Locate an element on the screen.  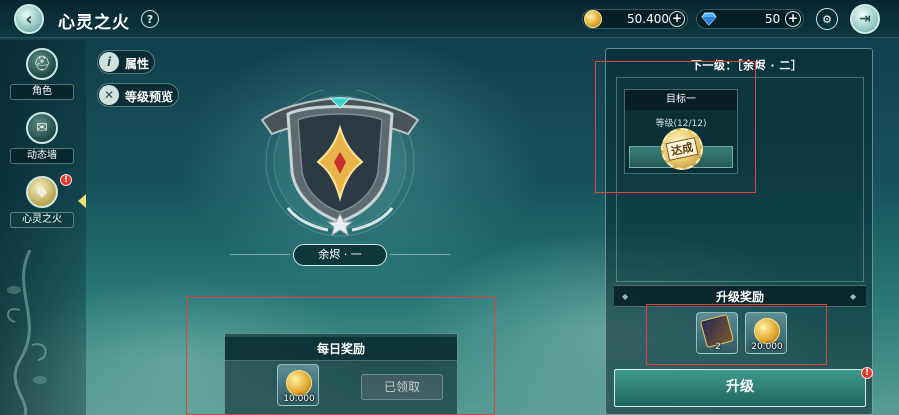
achieved-label: 达成 is located at coordinates (682, 149).